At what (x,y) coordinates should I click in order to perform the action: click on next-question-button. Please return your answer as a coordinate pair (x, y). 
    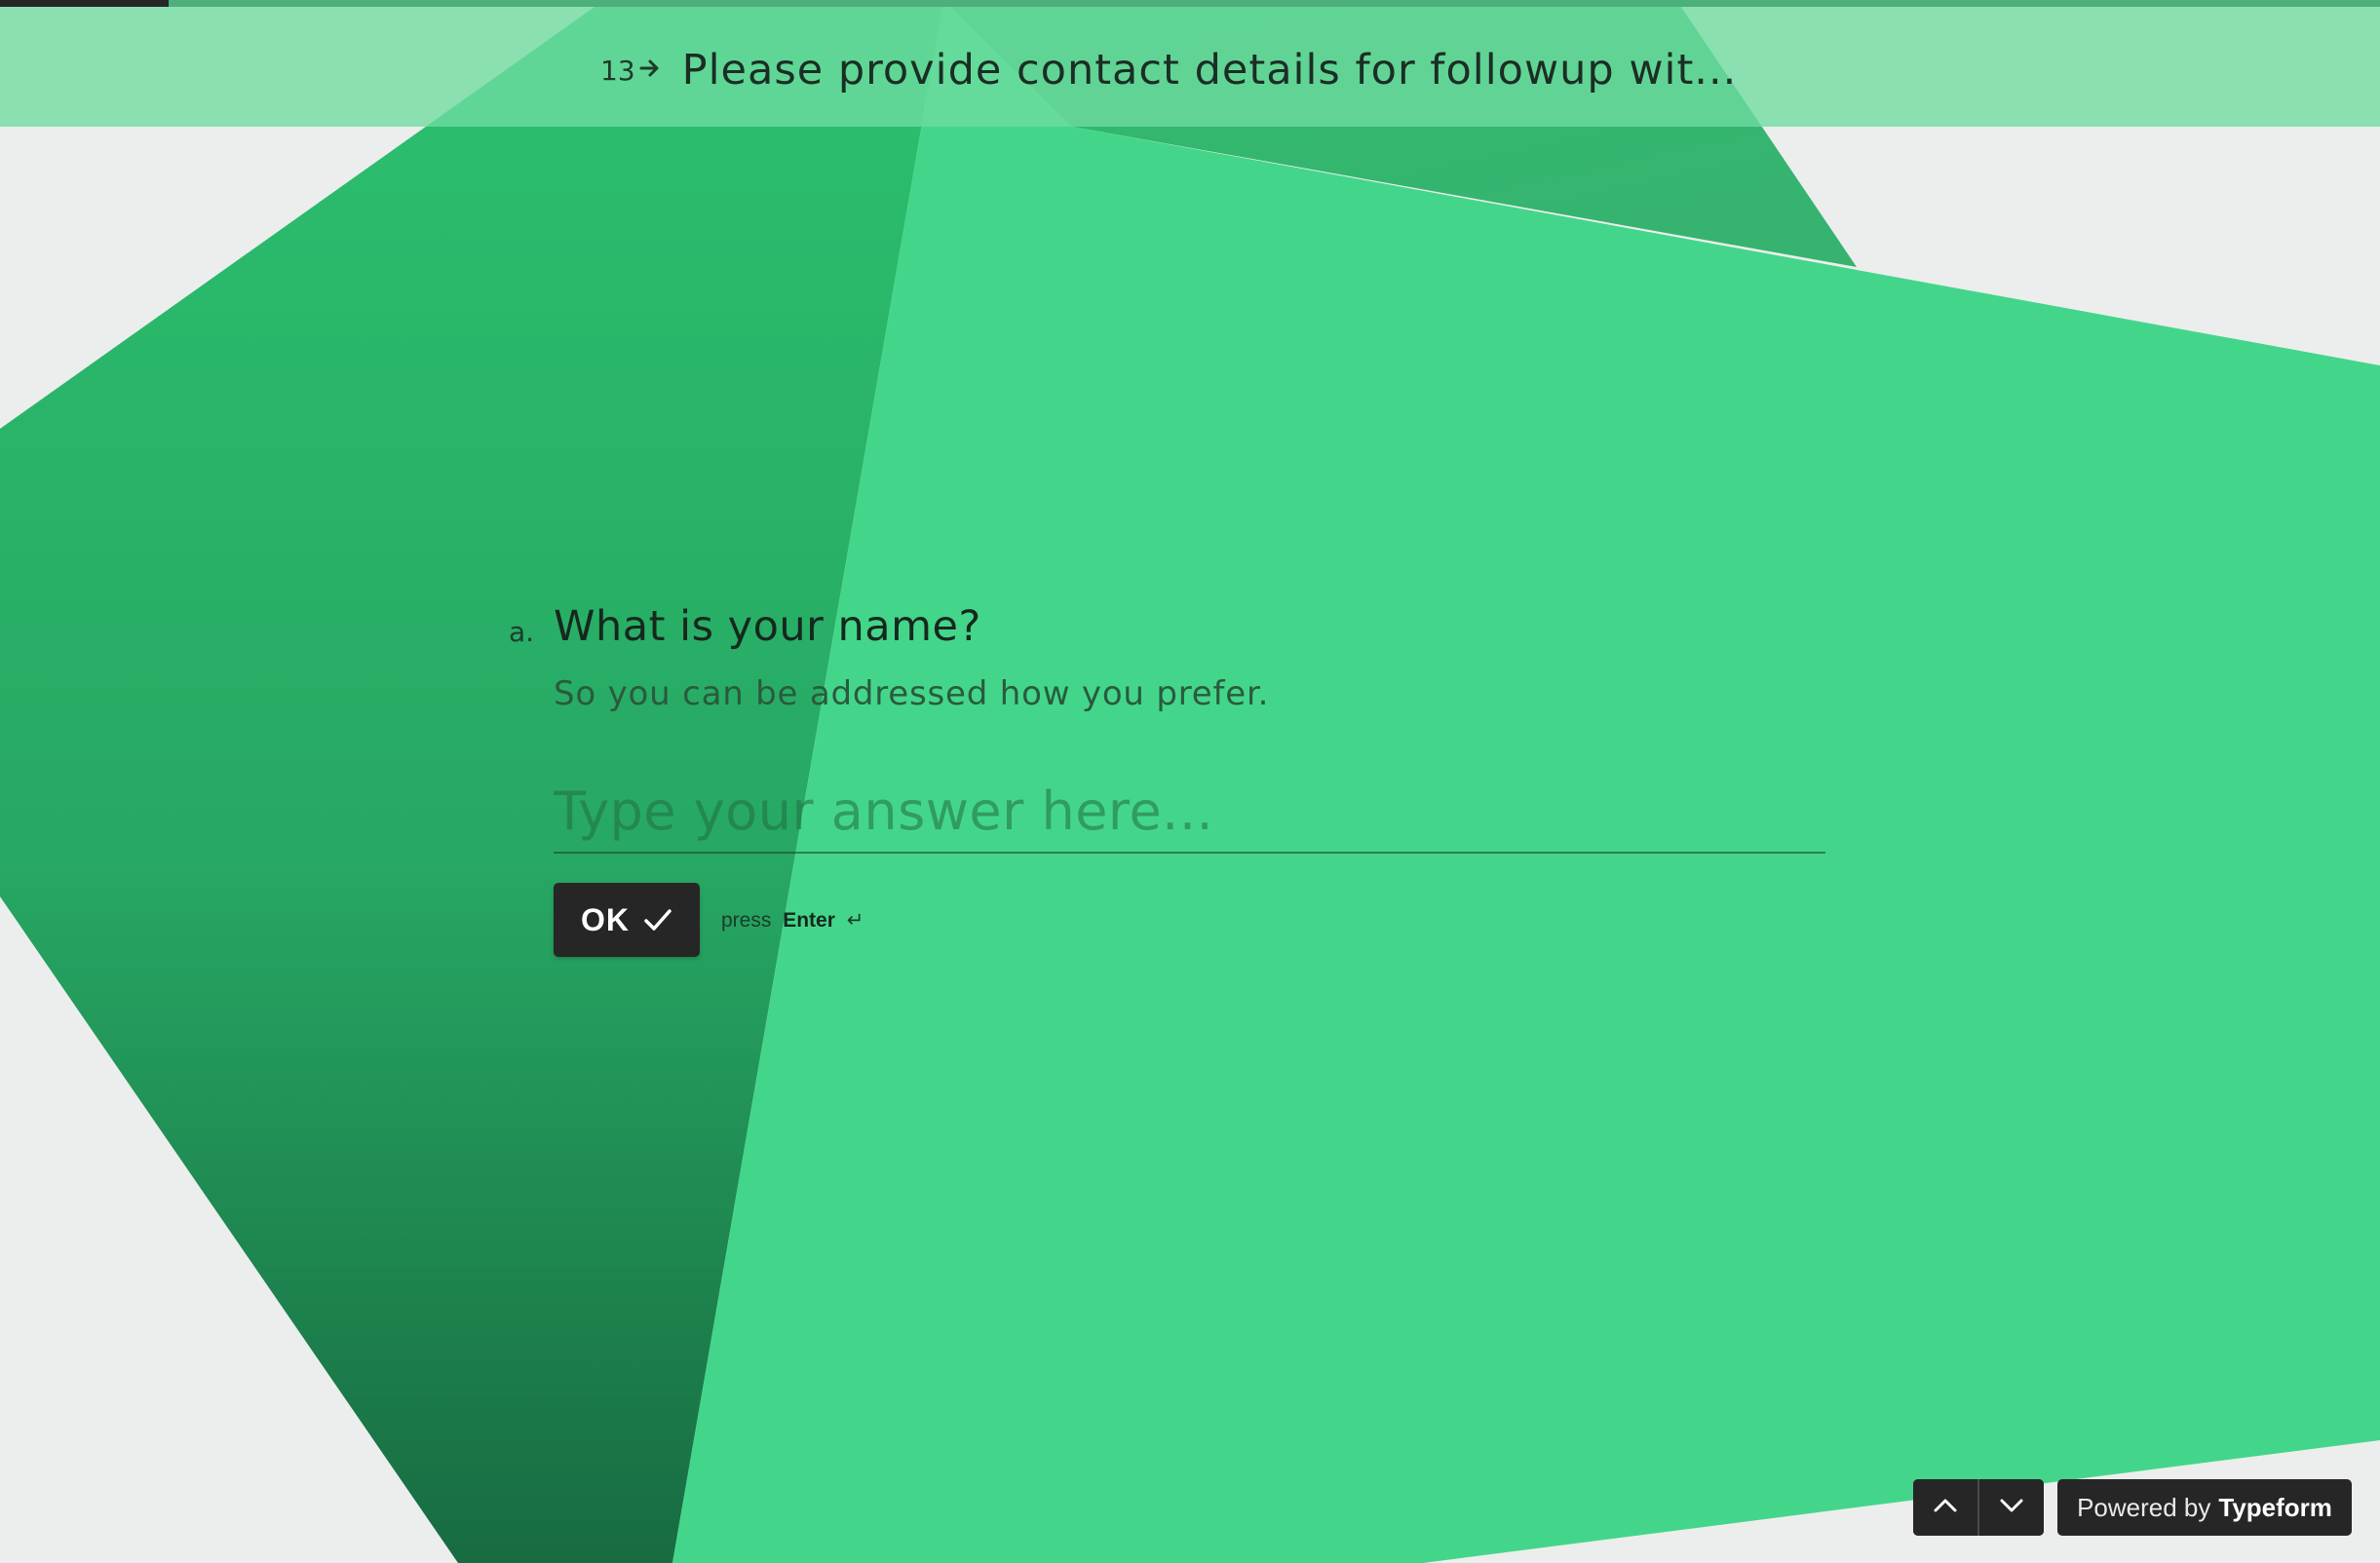
    Looking at the image, I should click on (2011, 1507).